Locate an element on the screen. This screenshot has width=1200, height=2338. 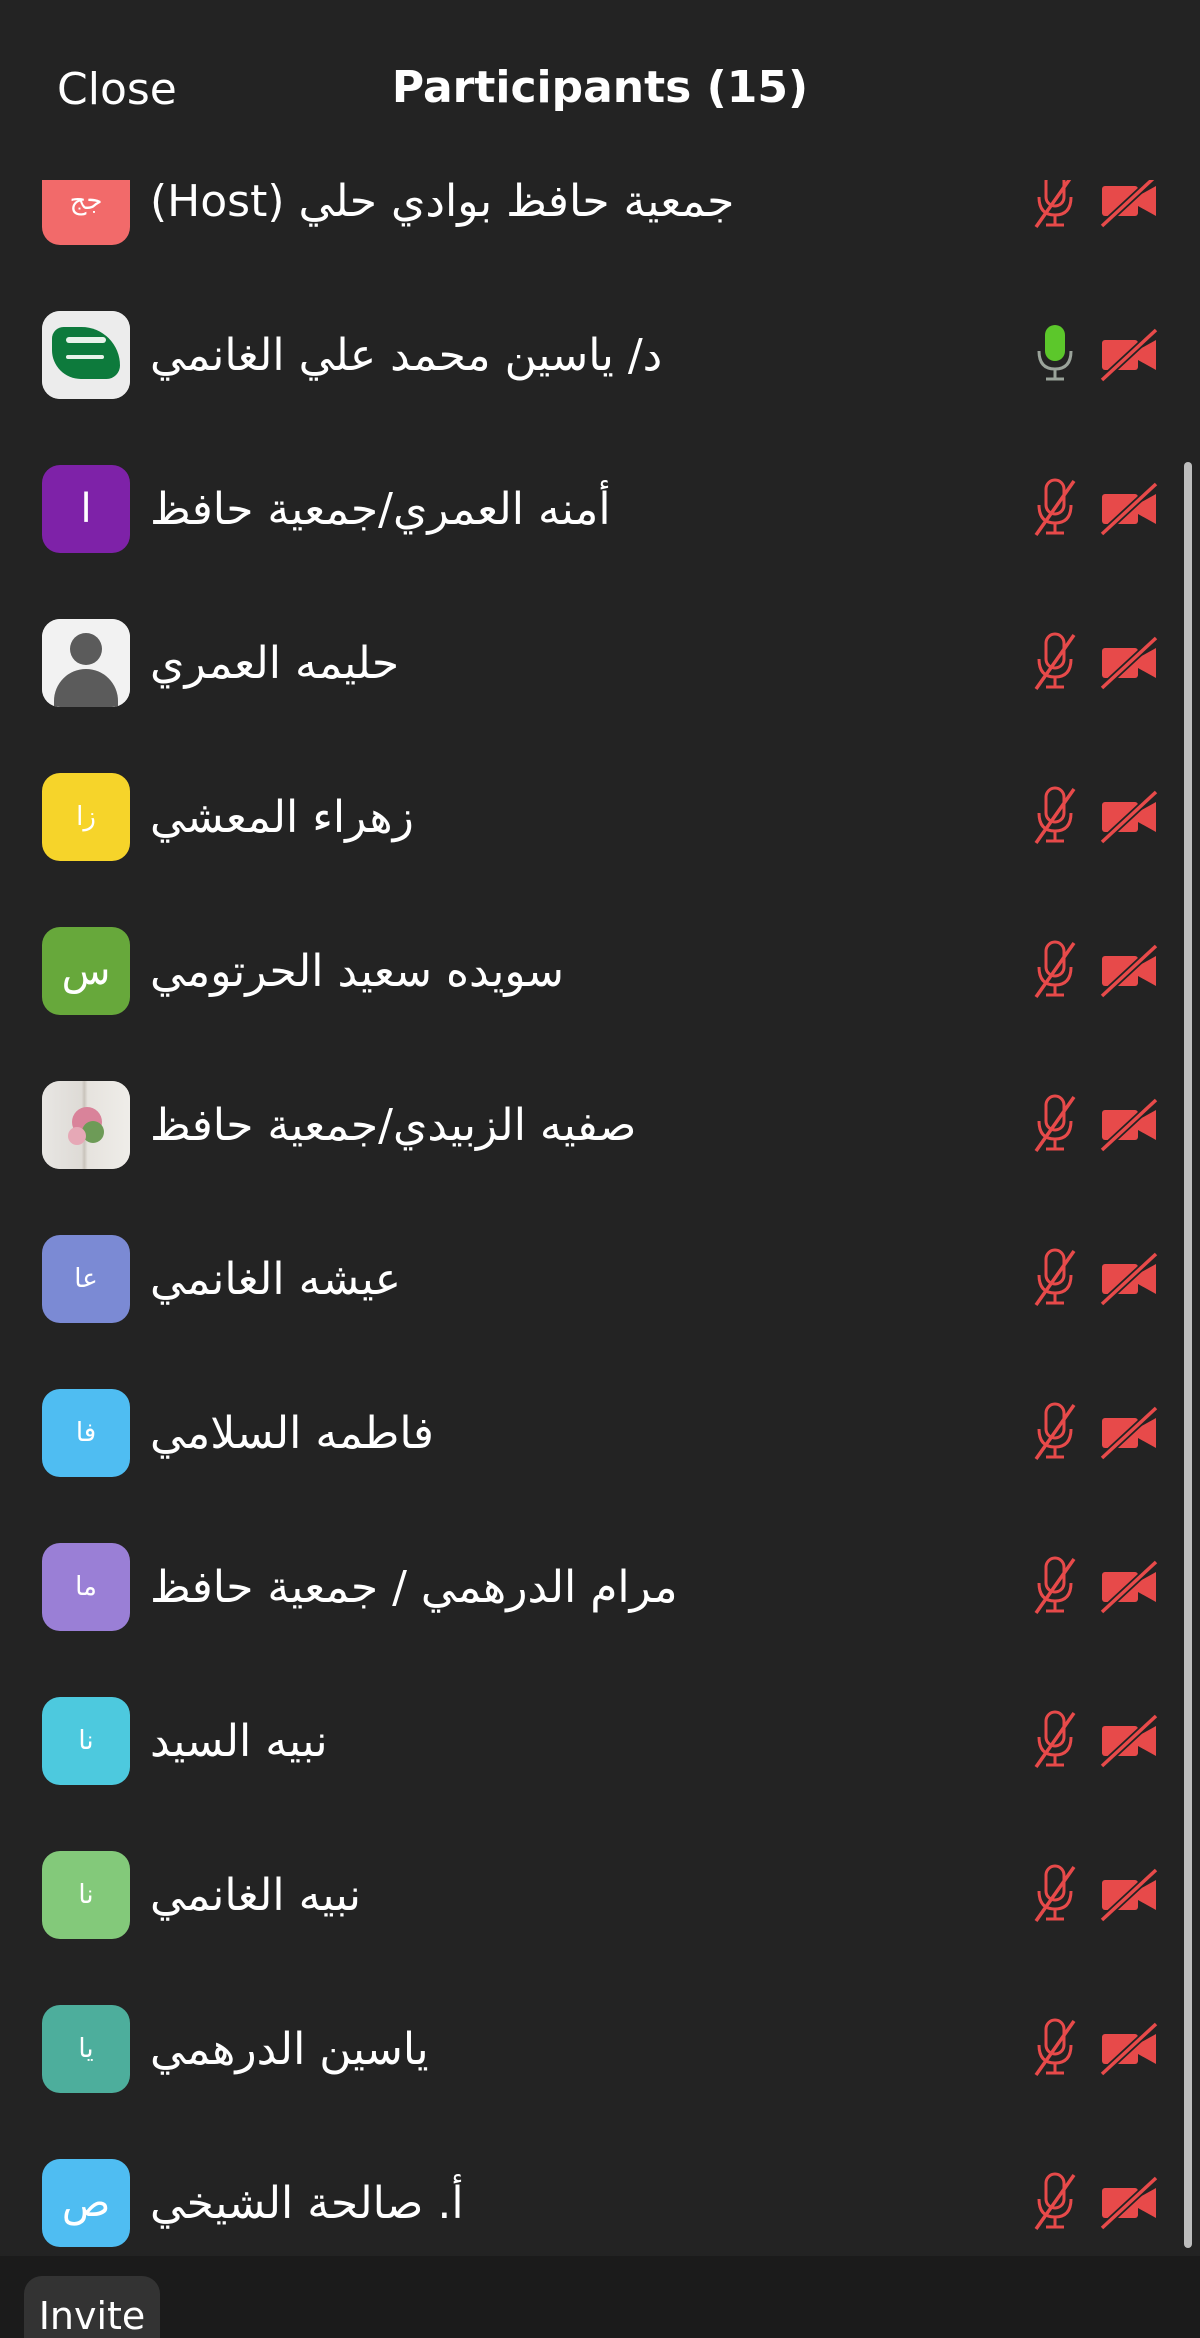
participant-name-text: د/ ياسين محمد علي الغانمي is located at coordinates (406, 355).